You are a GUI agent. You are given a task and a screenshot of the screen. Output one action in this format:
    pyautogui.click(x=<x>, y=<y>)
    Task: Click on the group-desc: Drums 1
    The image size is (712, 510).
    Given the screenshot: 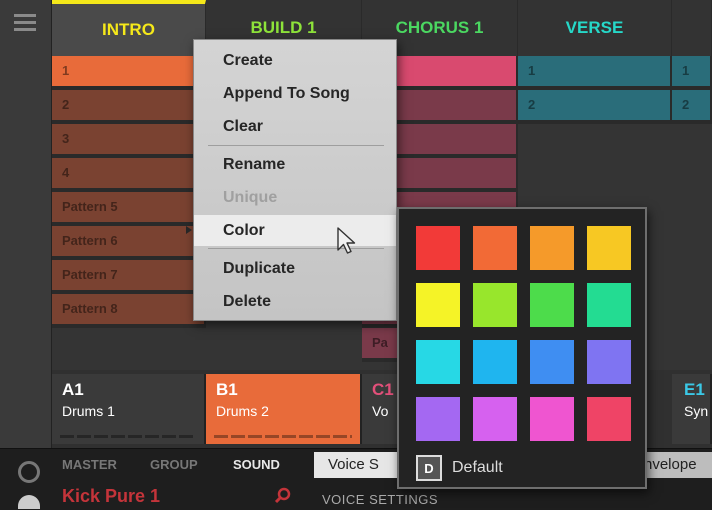 What is the action you would take?
    pyautogui.click(x=88, y=411)
    